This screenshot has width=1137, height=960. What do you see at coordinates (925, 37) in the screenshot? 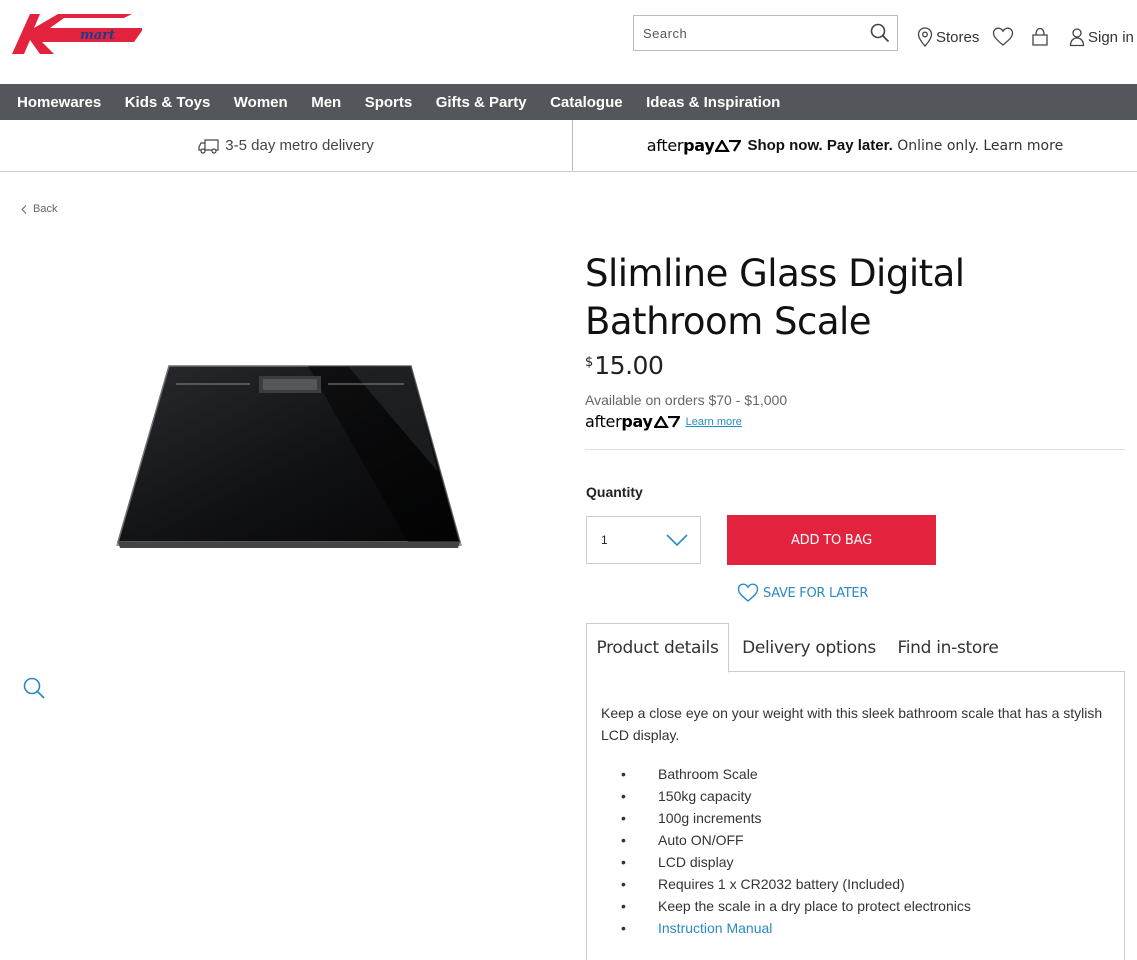
I see `location-pin-icon` at bounding box center [925, 37].